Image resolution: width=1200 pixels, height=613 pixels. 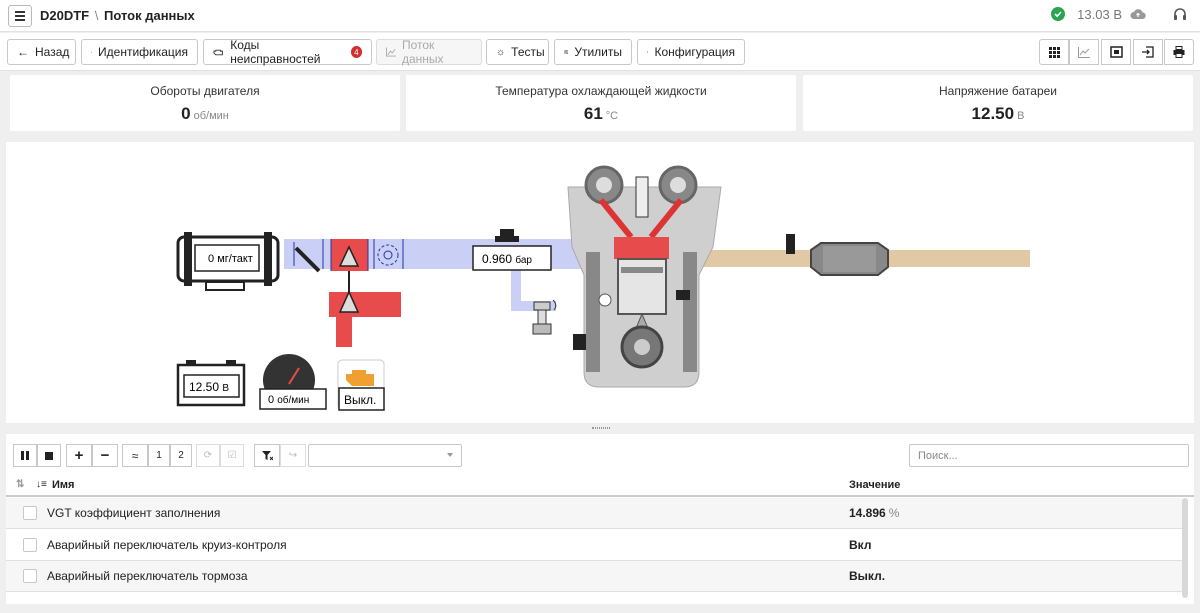 What do you see at coordinates (356, 52) in the screenshot?
I see `fault-count-badge: 4` at bounding box center [356, 52].